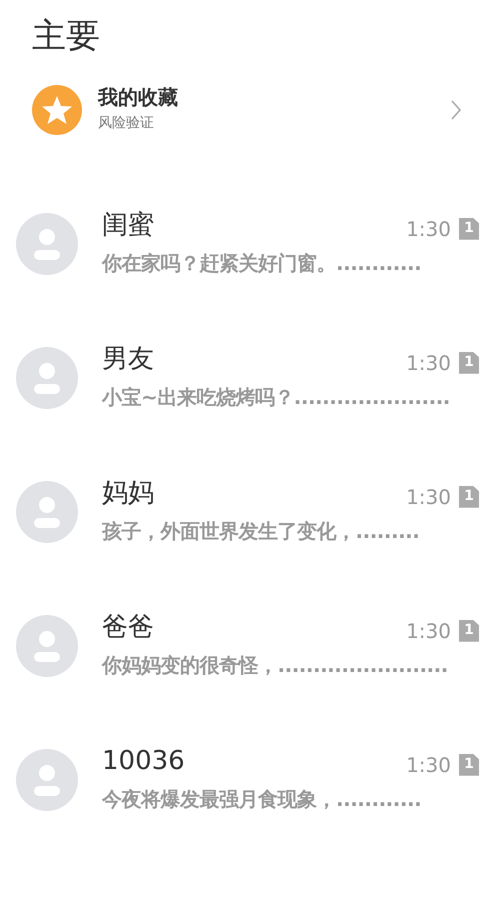 This screenshot has width=503, height=909. I want to click on favorites-item: 我的收藏 风险验证, so click(267, 109).